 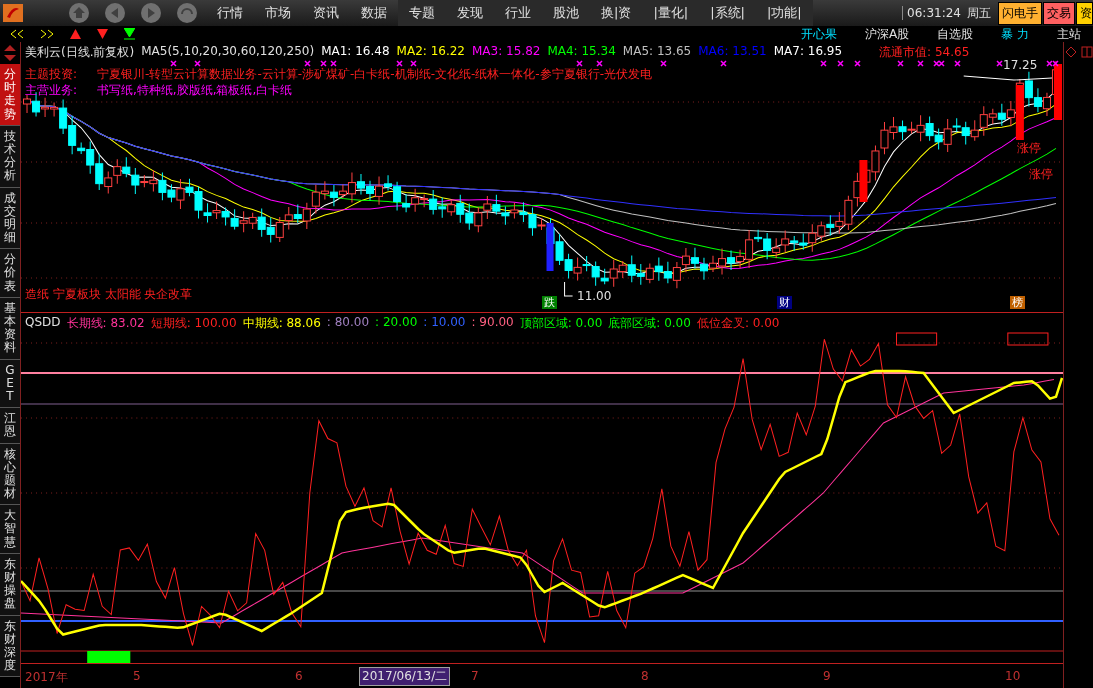 What do you see at coordinates (924, 52) in the screenshot?
I see `market-cap: 流通市值: 54.65` at bounding box center [924, 52].